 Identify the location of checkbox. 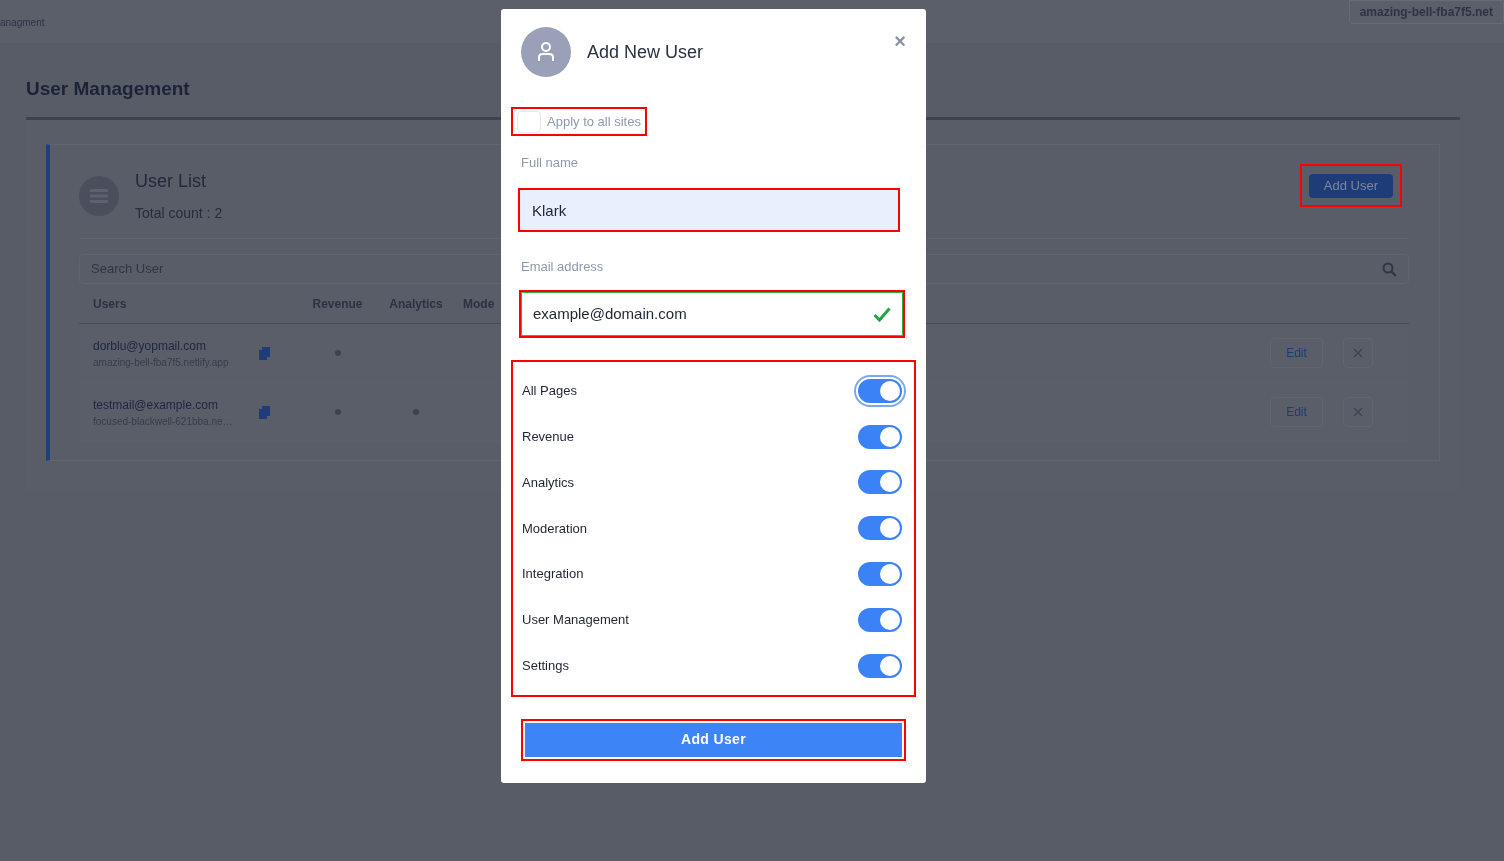
(529, 121).